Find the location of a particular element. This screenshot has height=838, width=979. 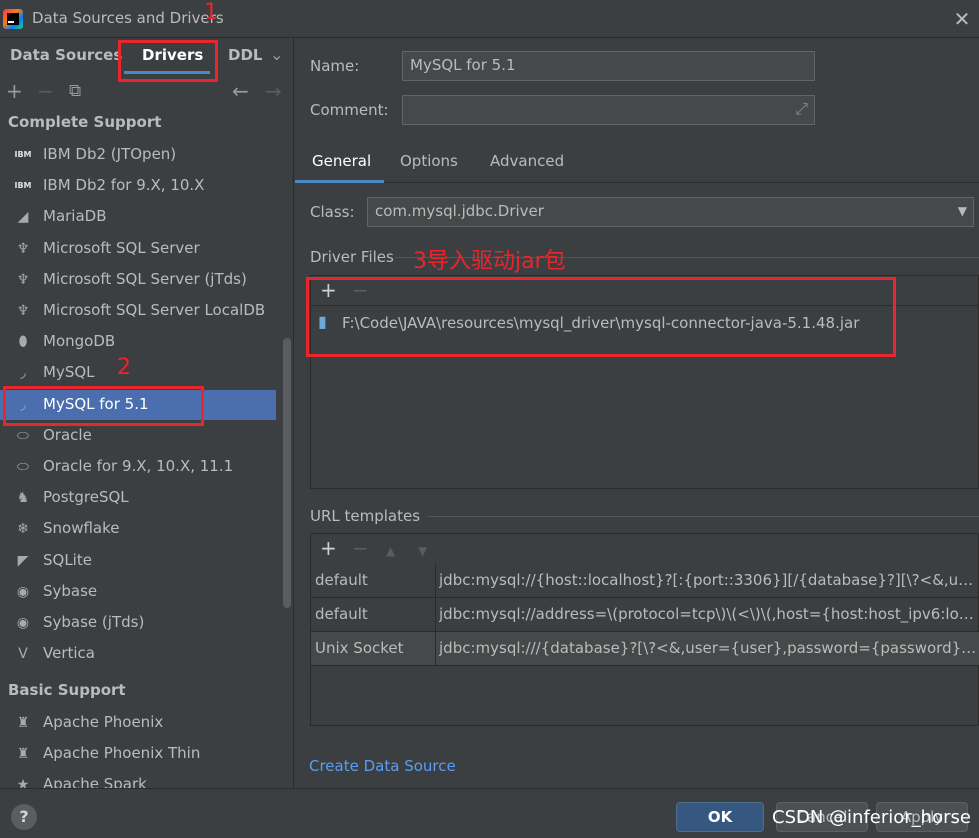

create-data-source-link: Create Data Source is located at coordinates (382, 766).